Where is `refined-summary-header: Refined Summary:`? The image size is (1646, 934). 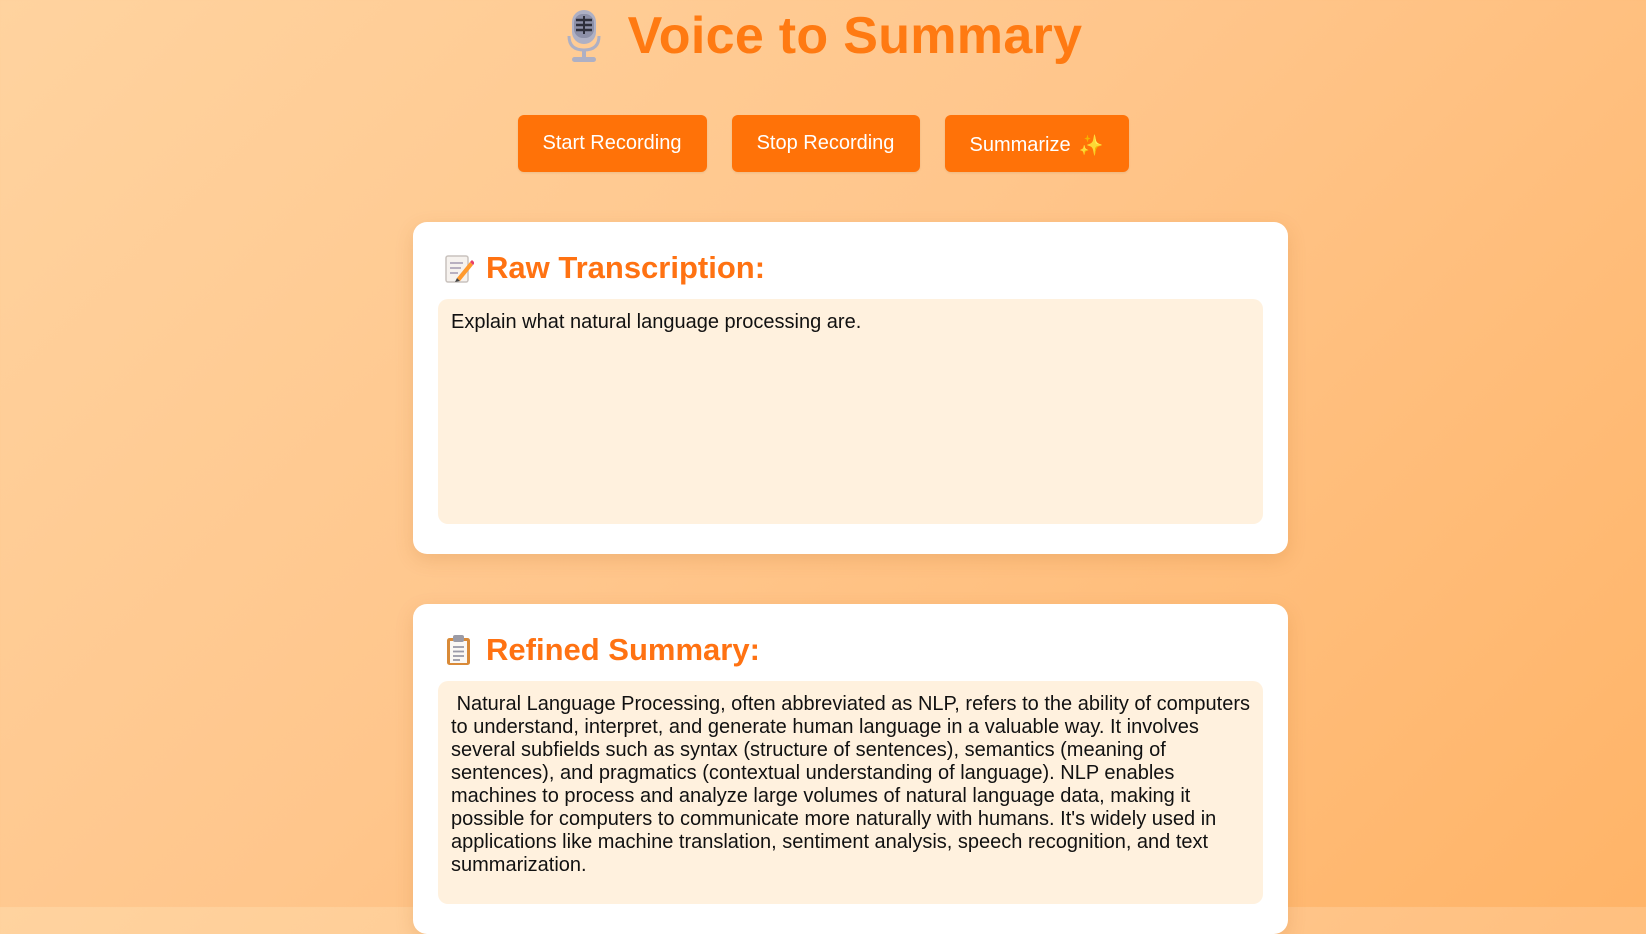
refined-summary-header: Refined Summary: is located at coordinates (602, 650).